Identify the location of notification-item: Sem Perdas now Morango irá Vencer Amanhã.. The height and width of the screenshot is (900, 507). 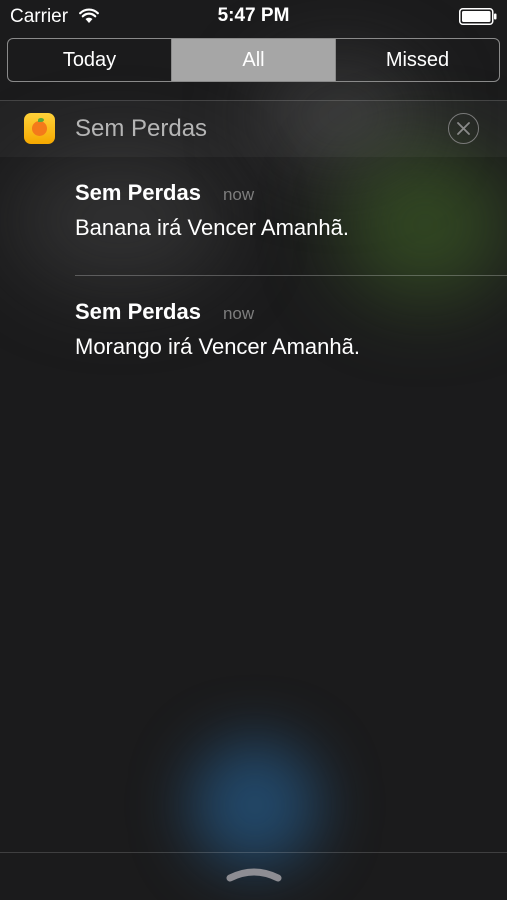
(291, 329).